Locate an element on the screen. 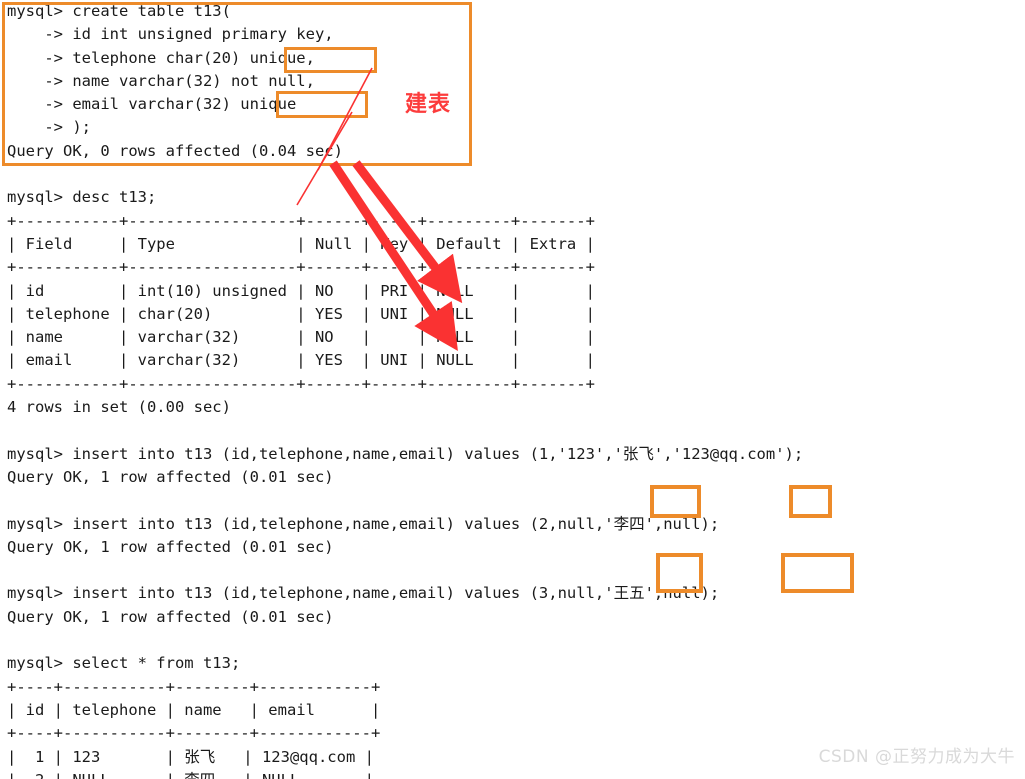  terminal-line: mysql> desc t13; is located at coordinates (82, 197).